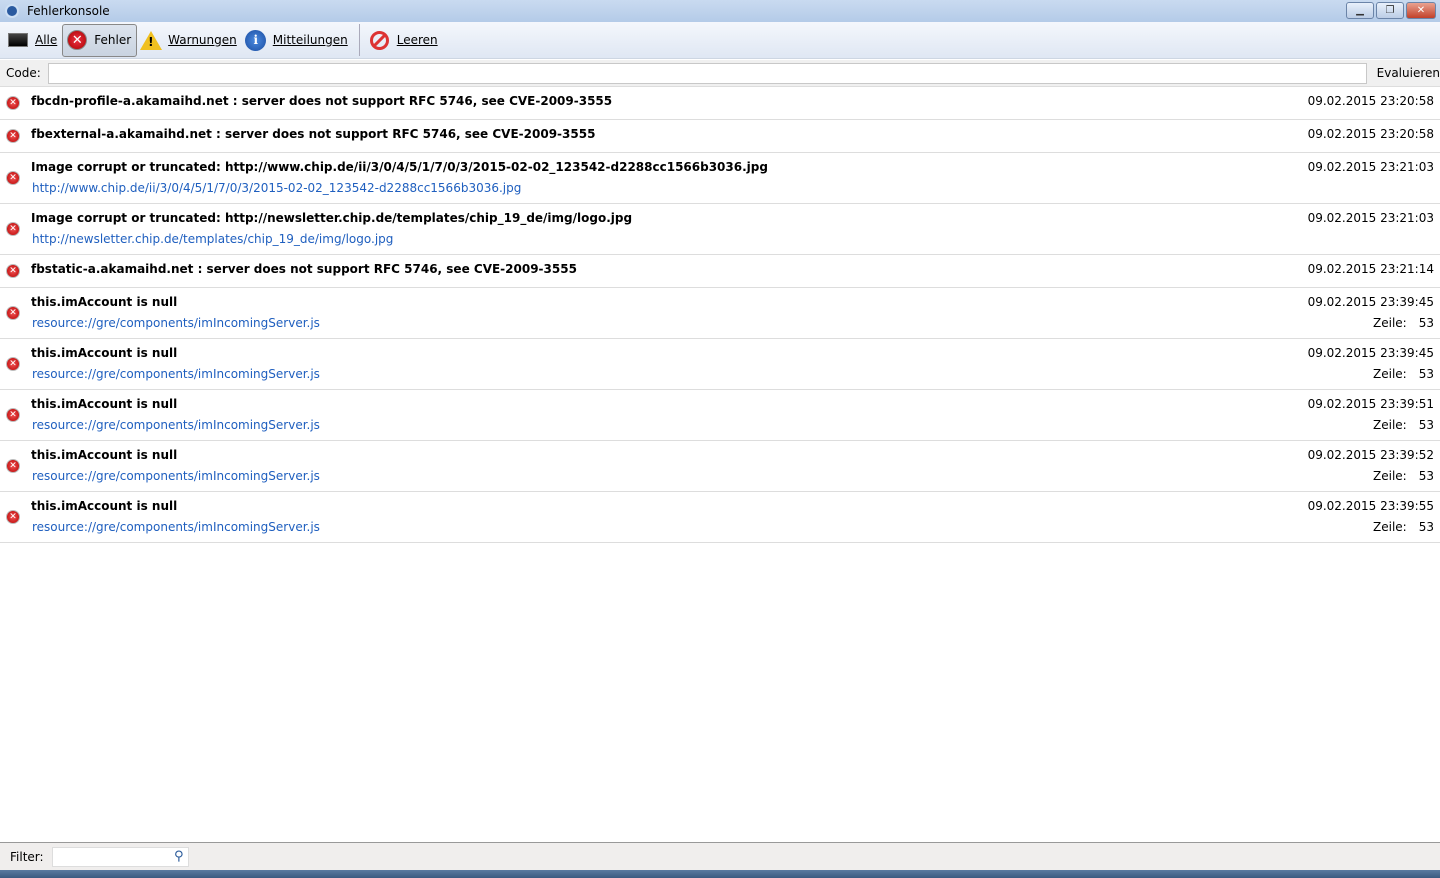 This screenshot has width=1440, height=878. Describe the element at coordinates (120, 856) in the screenshot. I see `filter-input: ⚲` at that location.